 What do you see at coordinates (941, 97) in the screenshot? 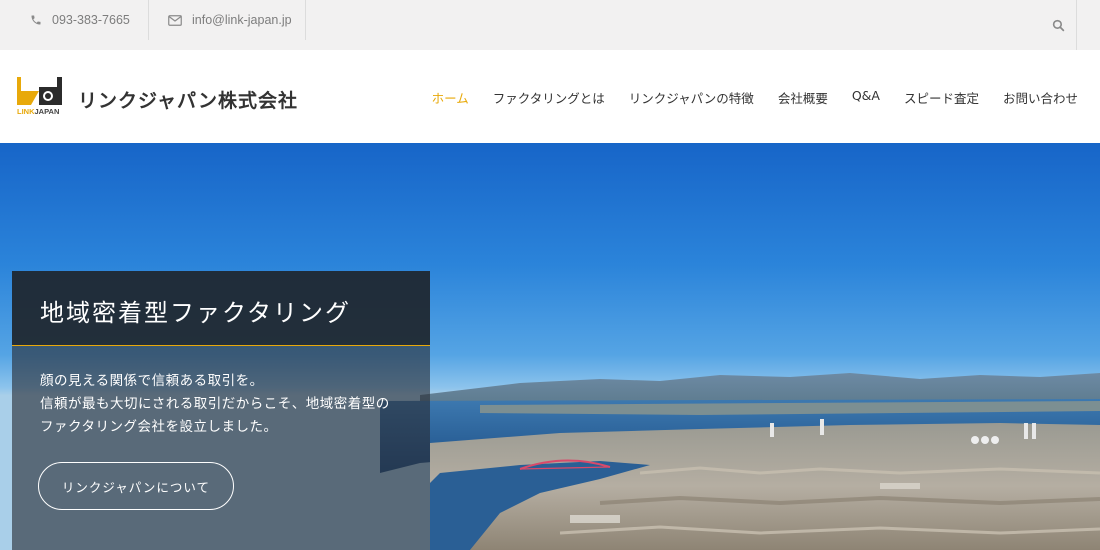
I see `nav-item-speed-assessment: スピード査定` at bounding box center [941, 97].